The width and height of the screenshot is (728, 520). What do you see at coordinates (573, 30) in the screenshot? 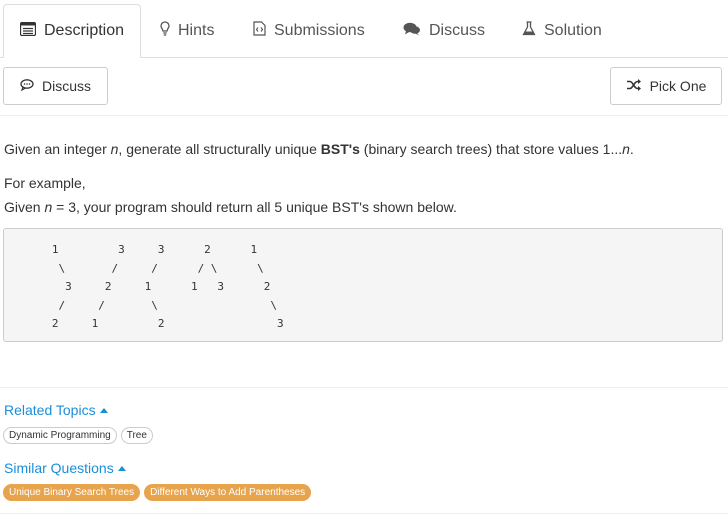
I see `tab-solution-label: Solution` at bounding box center [573, 30].